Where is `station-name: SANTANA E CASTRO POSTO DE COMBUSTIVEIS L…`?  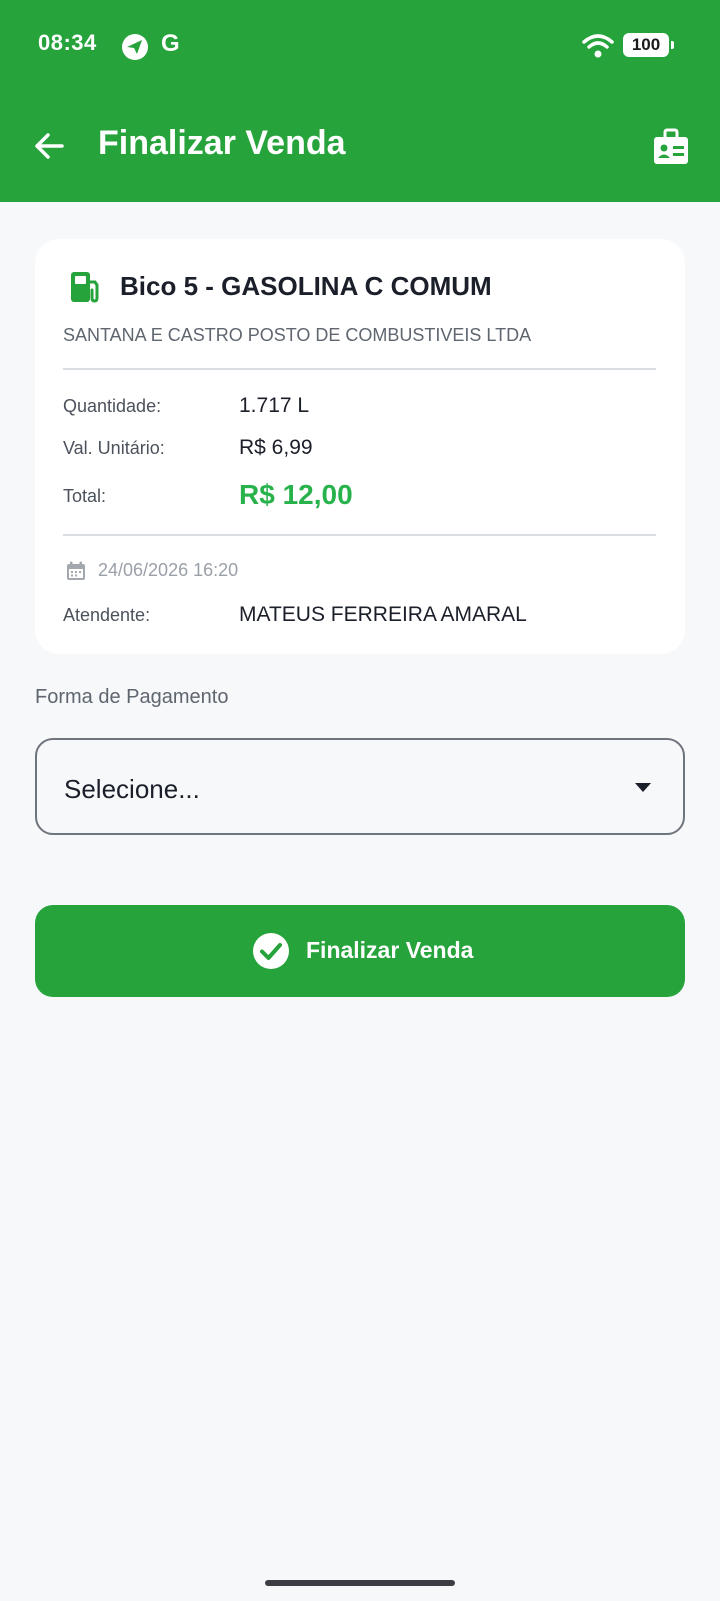
station-name: SANTANA E CASTRO POSTO DE COMBUSTIVEIS L… is located at coordinates (297, 335).